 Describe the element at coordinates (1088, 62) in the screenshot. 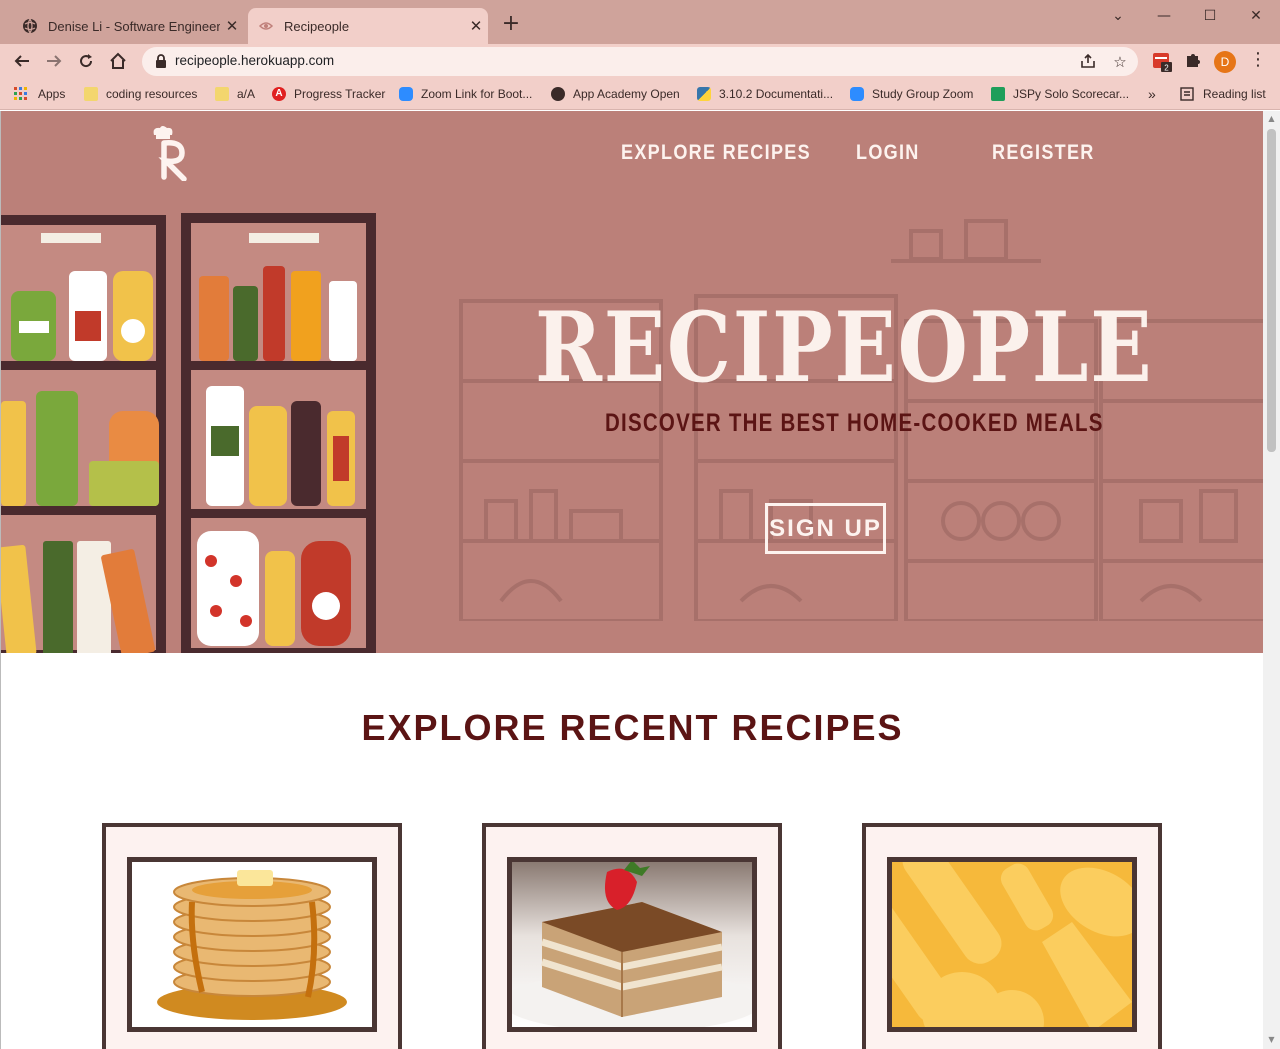

I see `share-icon` at that location.